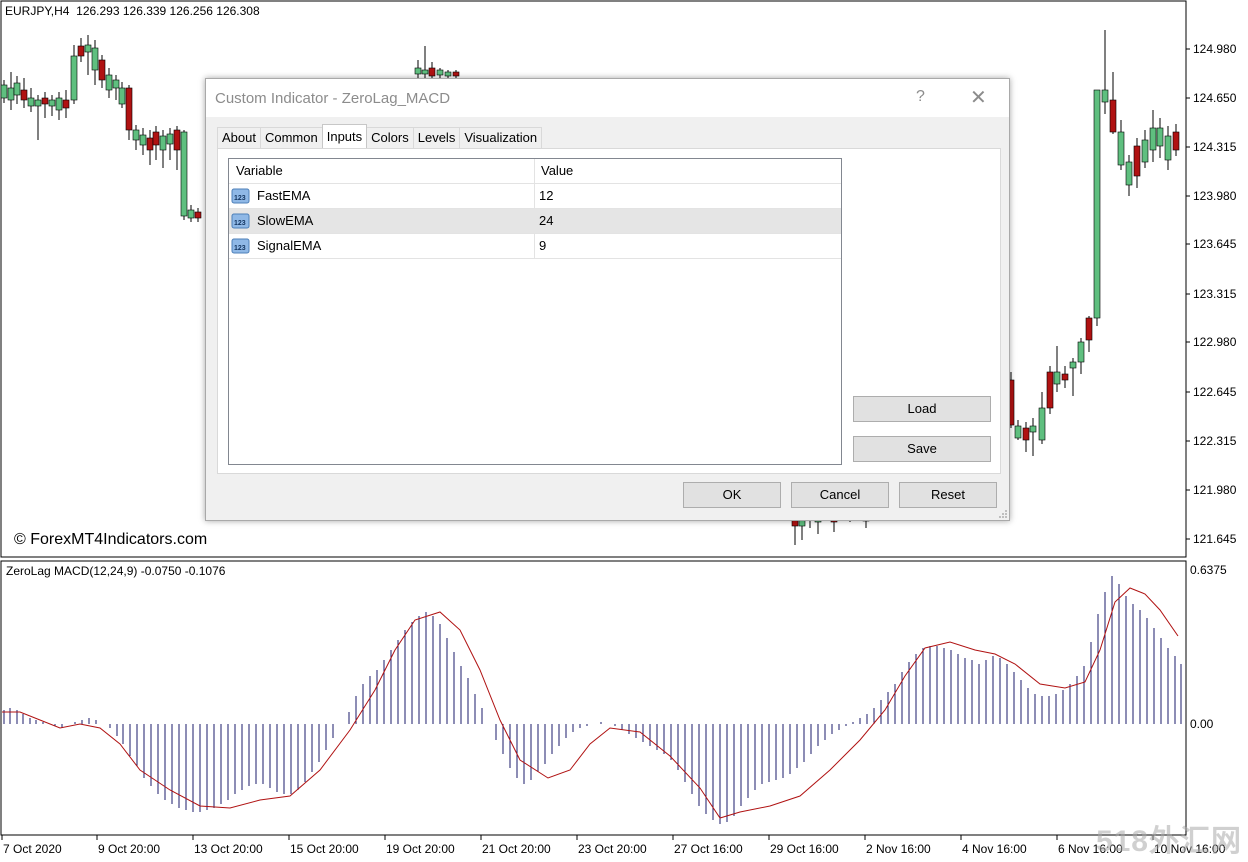 The width and height of the screenshot is (1248, 862). I want to click on indicator-axis-label: 0.00, so click(1202, 724).